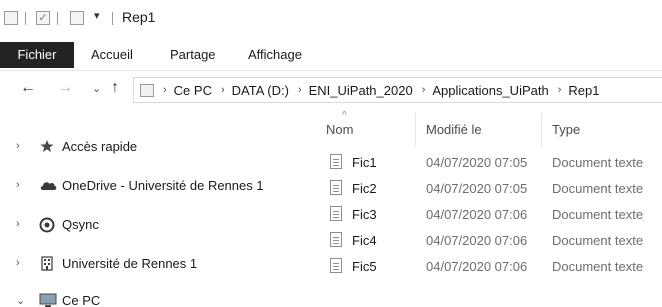 This screenshot has width=662, height=307. Describe the element at coordinates (155, 146) in the screenshot. I see `nav-item-quick-access: › Accès rapide` at that location.